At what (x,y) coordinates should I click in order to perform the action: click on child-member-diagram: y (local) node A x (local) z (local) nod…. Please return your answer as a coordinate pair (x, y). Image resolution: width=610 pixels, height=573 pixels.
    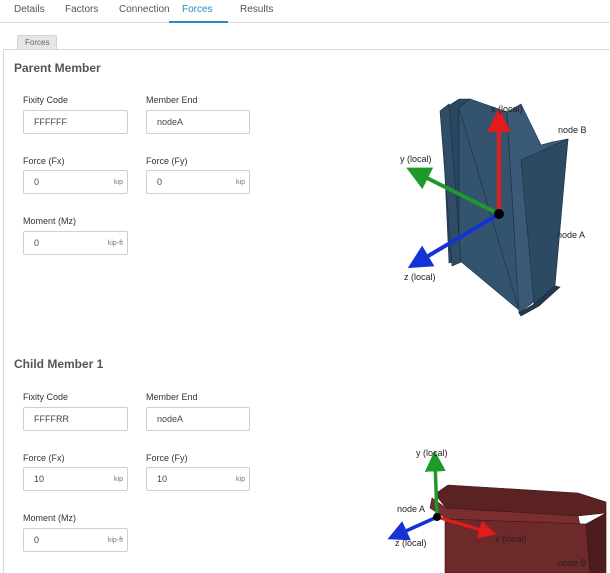
    Looking at the image, I should click on (497, 510).